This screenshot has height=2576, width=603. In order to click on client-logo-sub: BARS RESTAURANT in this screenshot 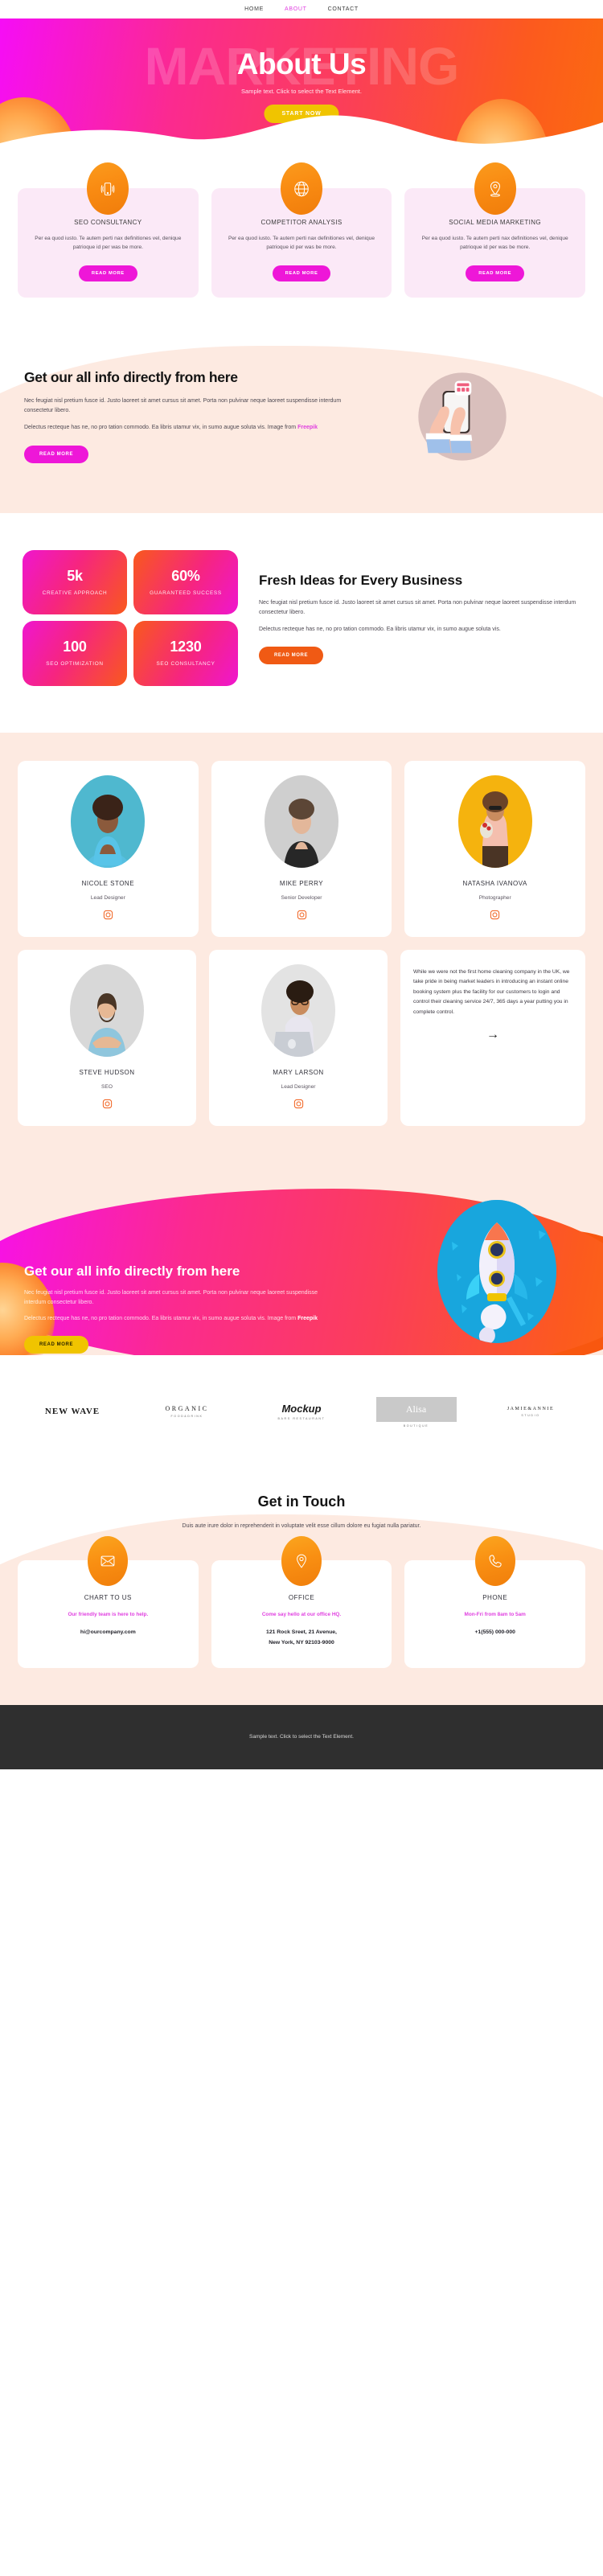, I will do `click(301, 1419)`.